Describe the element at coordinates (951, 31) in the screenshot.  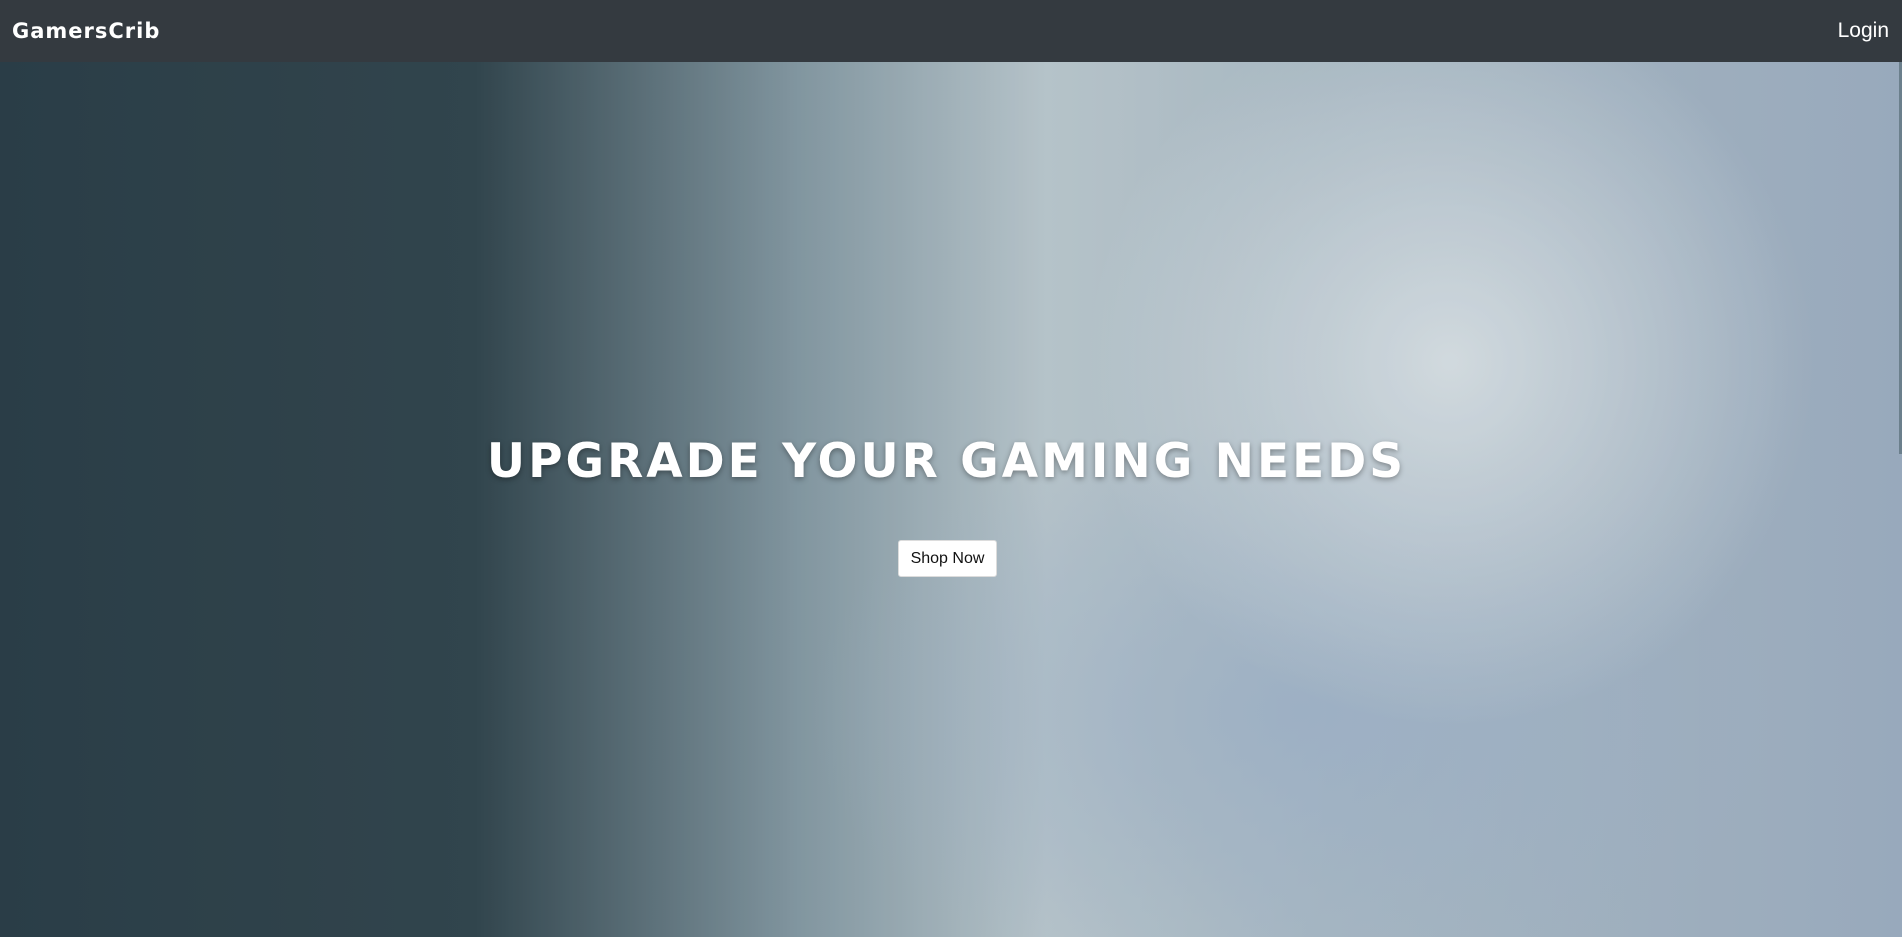
I see `top-navbar: GamersCrib Login` at that location.